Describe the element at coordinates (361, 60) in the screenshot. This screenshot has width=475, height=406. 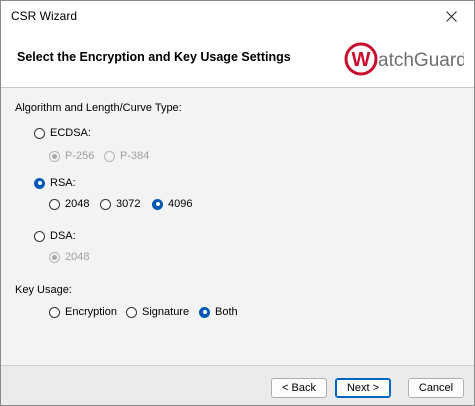
I see `svg-text: W` at that location.